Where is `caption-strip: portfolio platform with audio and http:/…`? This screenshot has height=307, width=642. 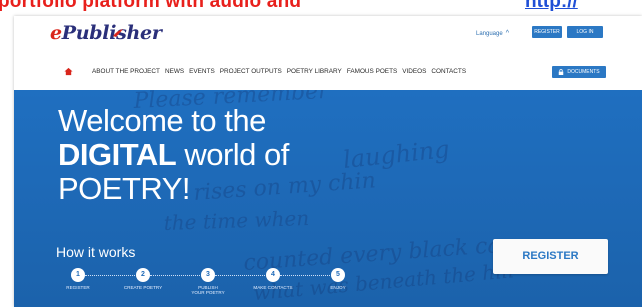
caption-strip: portfolio platform with audio and http:/… is located at coordinates (321, 7).